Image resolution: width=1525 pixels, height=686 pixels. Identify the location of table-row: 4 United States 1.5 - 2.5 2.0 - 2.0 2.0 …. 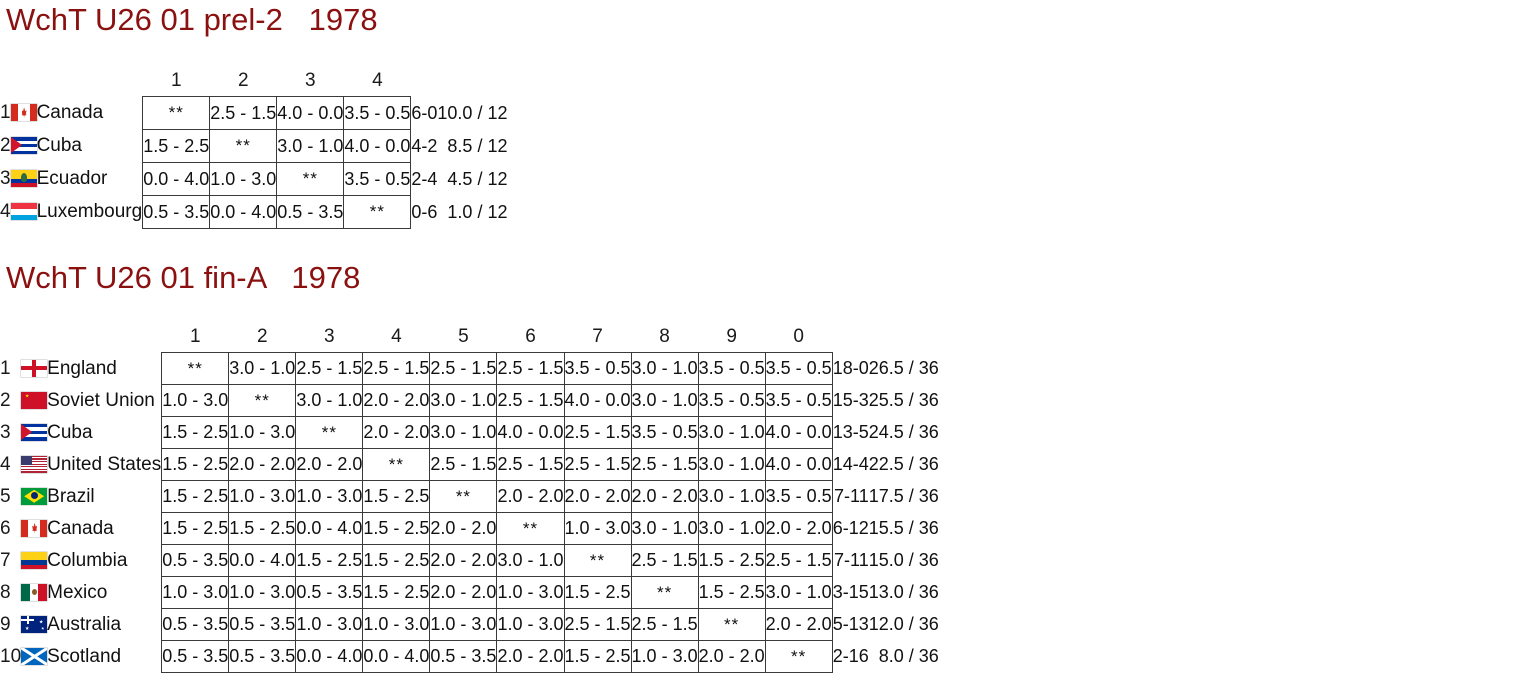
(469, 464).